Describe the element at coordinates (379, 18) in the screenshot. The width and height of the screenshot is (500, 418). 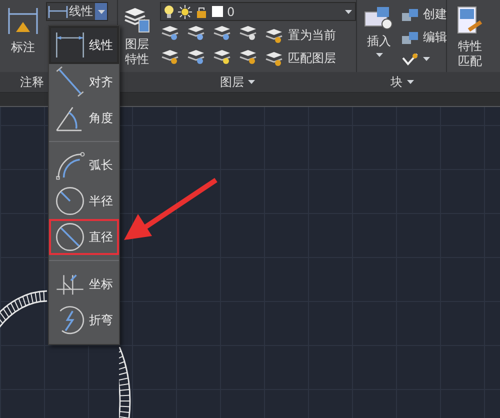
I see `block-insert-icon` at that location.